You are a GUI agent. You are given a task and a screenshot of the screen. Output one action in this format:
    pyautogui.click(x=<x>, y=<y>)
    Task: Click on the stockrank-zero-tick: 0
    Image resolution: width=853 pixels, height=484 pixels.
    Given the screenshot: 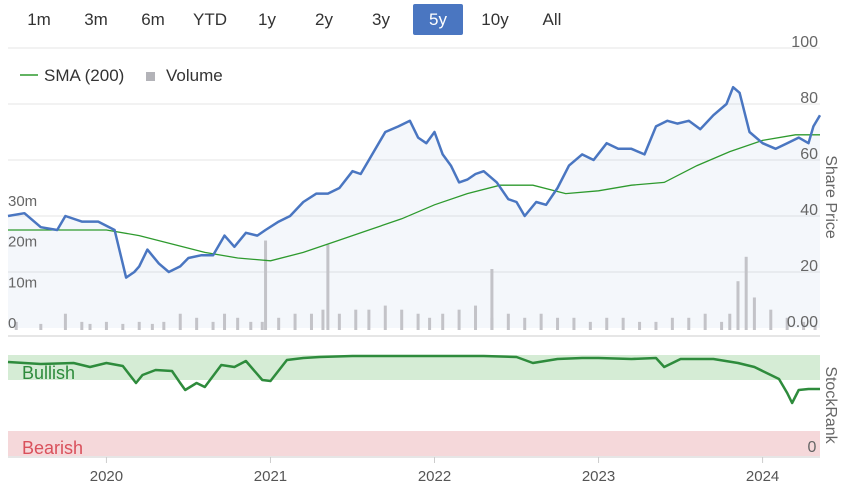 What is the action you would take?
    pyautogui.click(x=812, y=447)
    